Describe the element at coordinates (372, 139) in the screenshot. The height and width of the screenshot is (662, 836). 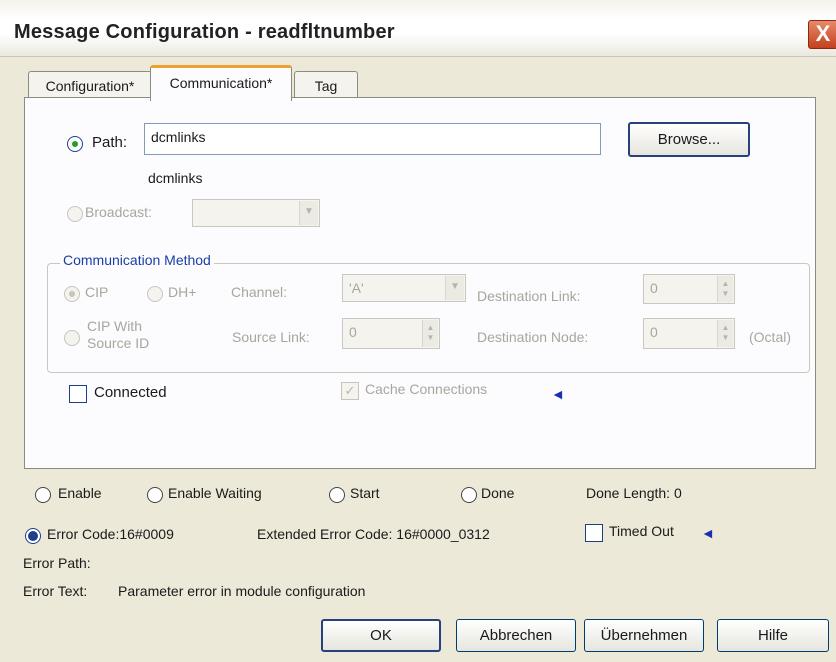
I see `path-input: dcmlinks` at that location.